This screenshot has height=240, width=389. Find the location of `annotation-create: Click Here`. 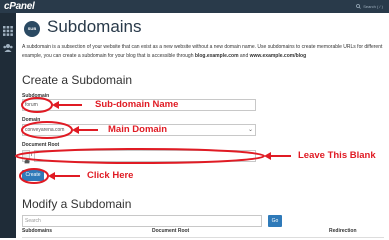

annotation-create: Click Here is located at coordinates (110, 175).